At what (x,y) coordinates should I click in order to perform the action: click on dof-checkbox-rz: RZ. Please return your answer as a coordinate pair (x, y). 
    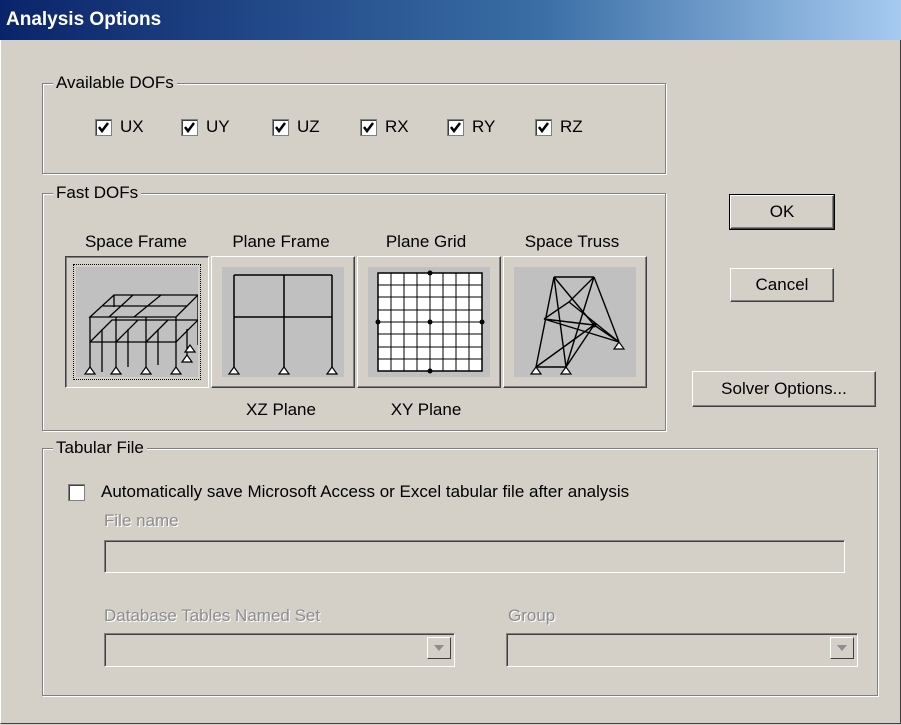
    Looking at the image, I should click on (559, 127).